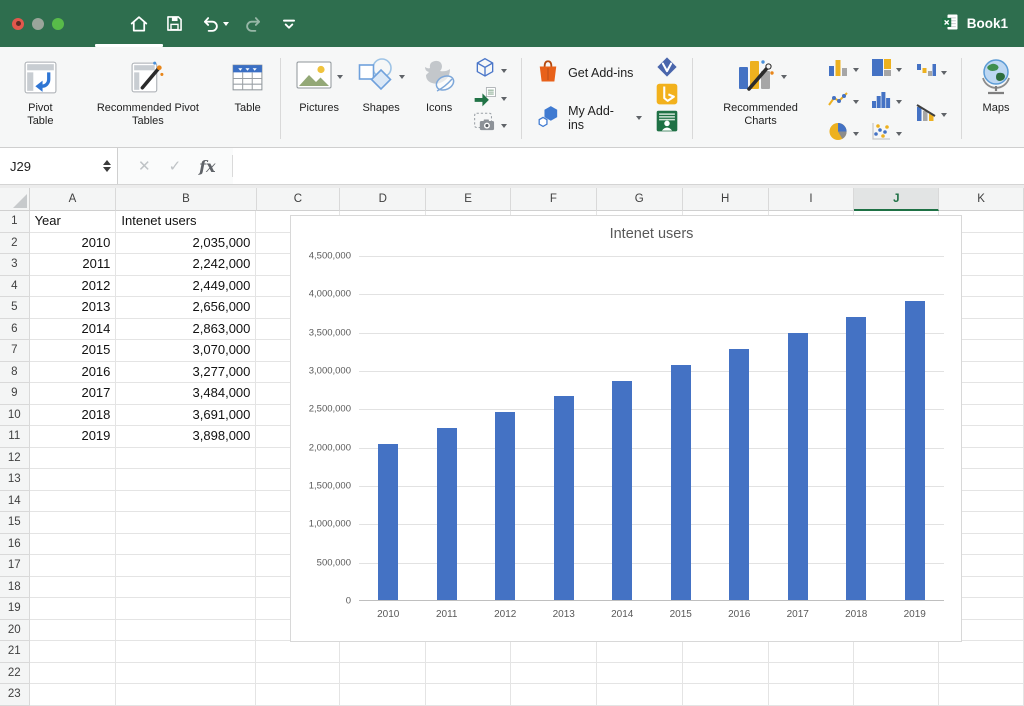 This screenshot has height=706, width=1024. Describe the element at coordinates (981, 652) in the screenshot. I see `cell-K21` at that location.